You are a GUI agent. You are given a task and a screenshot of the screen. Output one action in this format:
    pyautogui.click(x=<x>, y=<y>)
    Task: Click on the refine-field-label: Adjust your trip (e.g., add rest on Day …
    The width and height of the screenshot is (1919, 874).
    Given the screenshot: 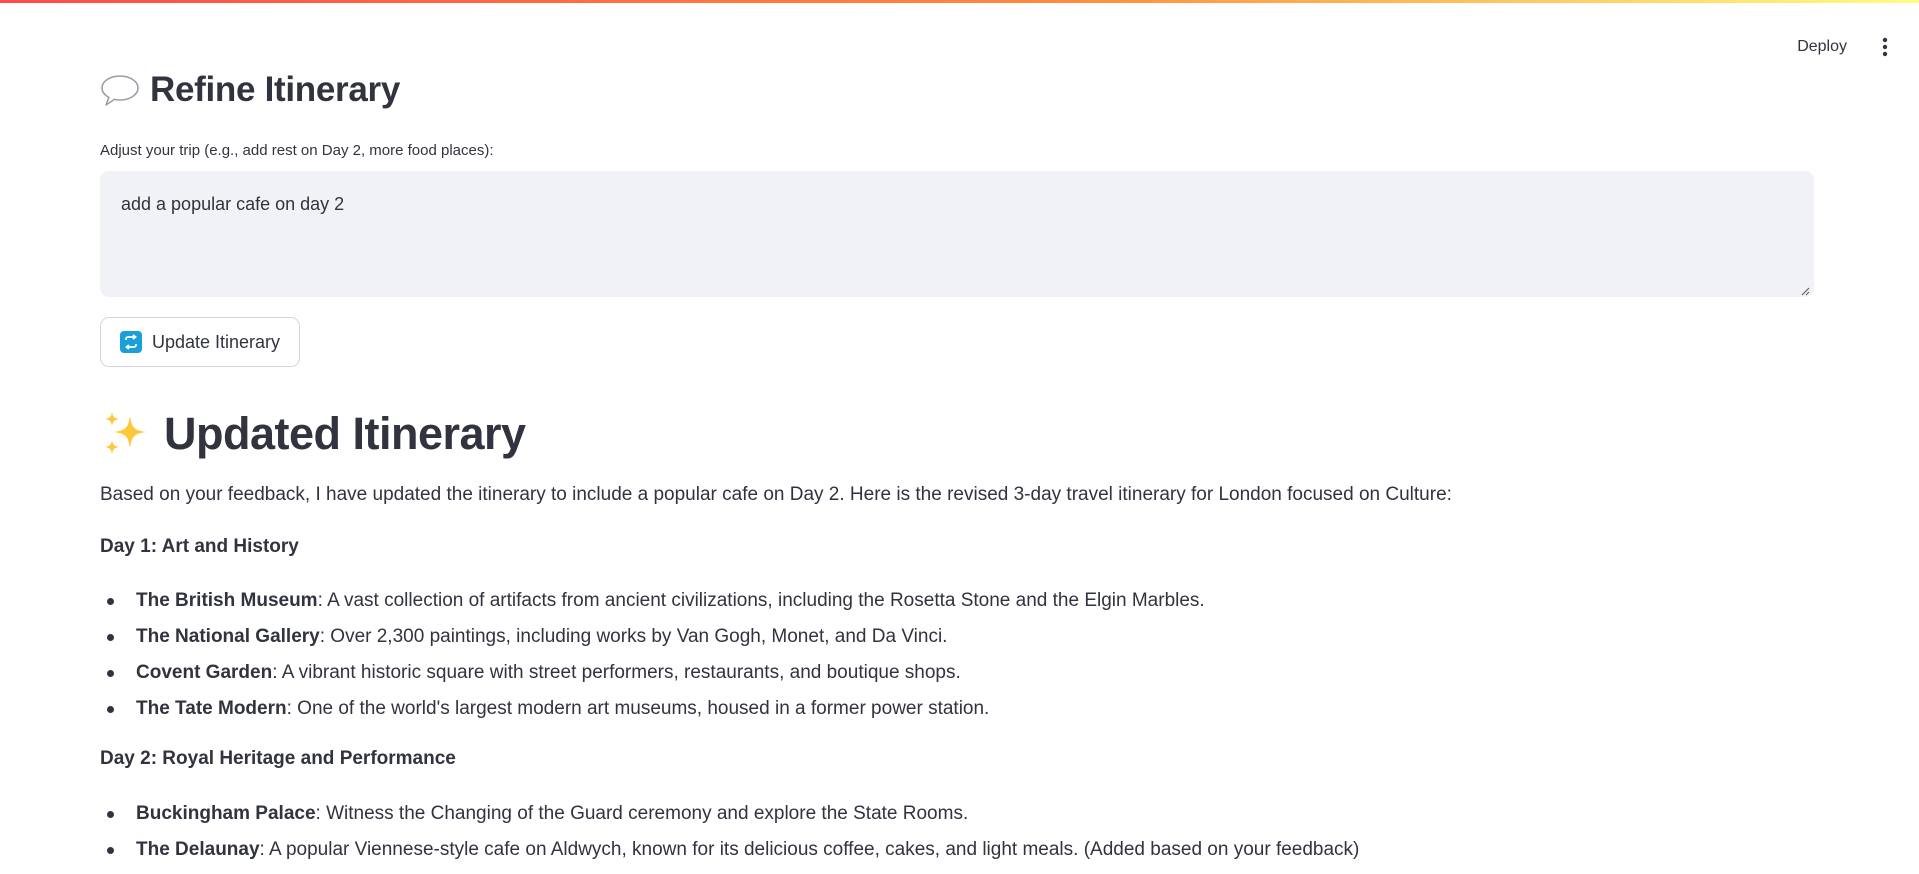 What is the action you would take?
    pyautogui.click(x=297, y=150)
    